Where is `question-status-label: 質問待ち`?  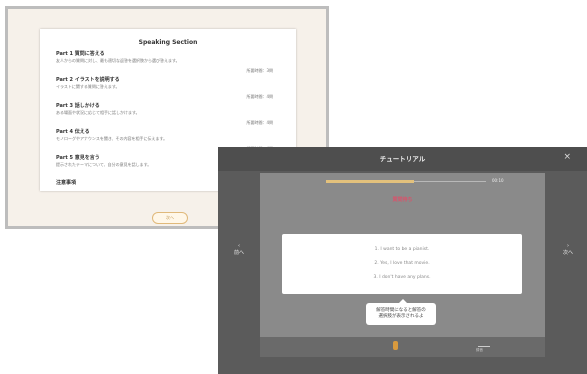 question-status-label: 質問待ち is located at coordinates (402, 200).